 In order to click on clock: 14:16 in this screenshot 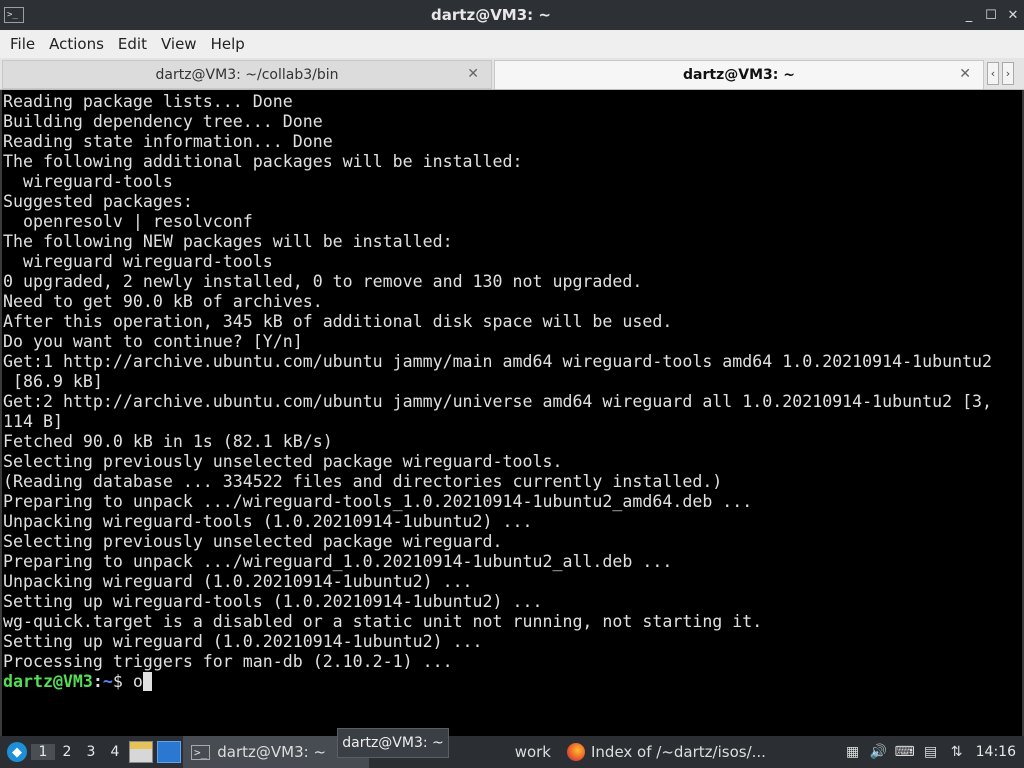, I will do `click(997, 752)`.